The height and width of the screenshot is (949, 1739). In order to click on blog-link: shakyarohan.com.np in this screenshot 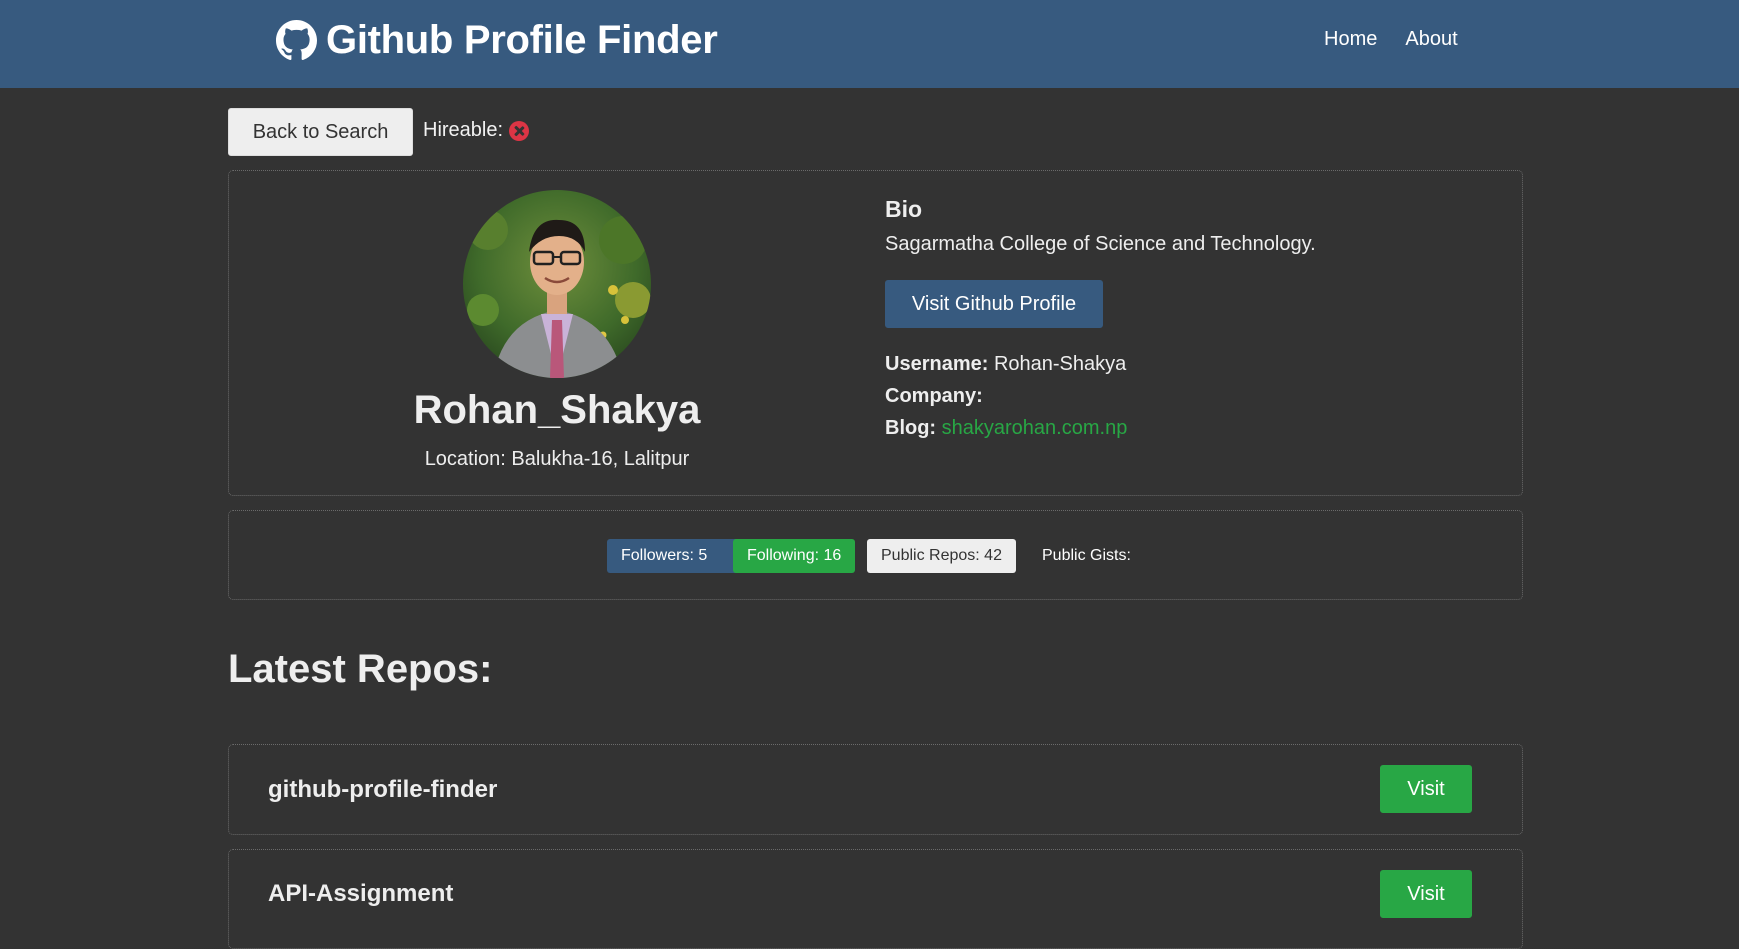, I will do `click(1035, 428)`.